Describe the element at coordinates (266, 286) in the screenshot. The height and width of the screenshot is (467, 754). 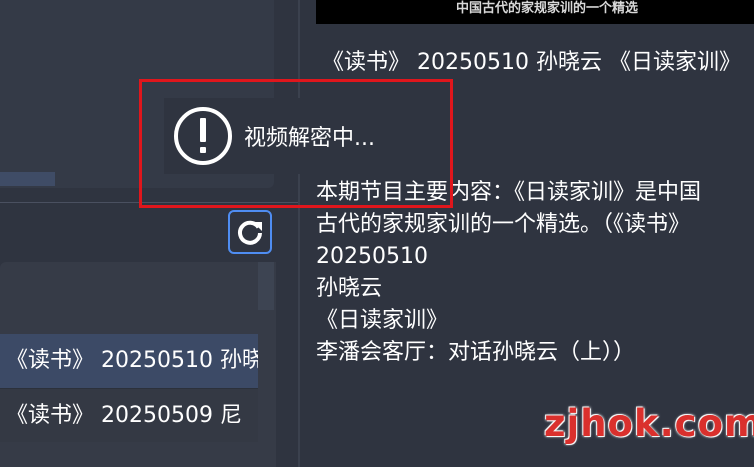
I see `list-scrollbar` at that location.